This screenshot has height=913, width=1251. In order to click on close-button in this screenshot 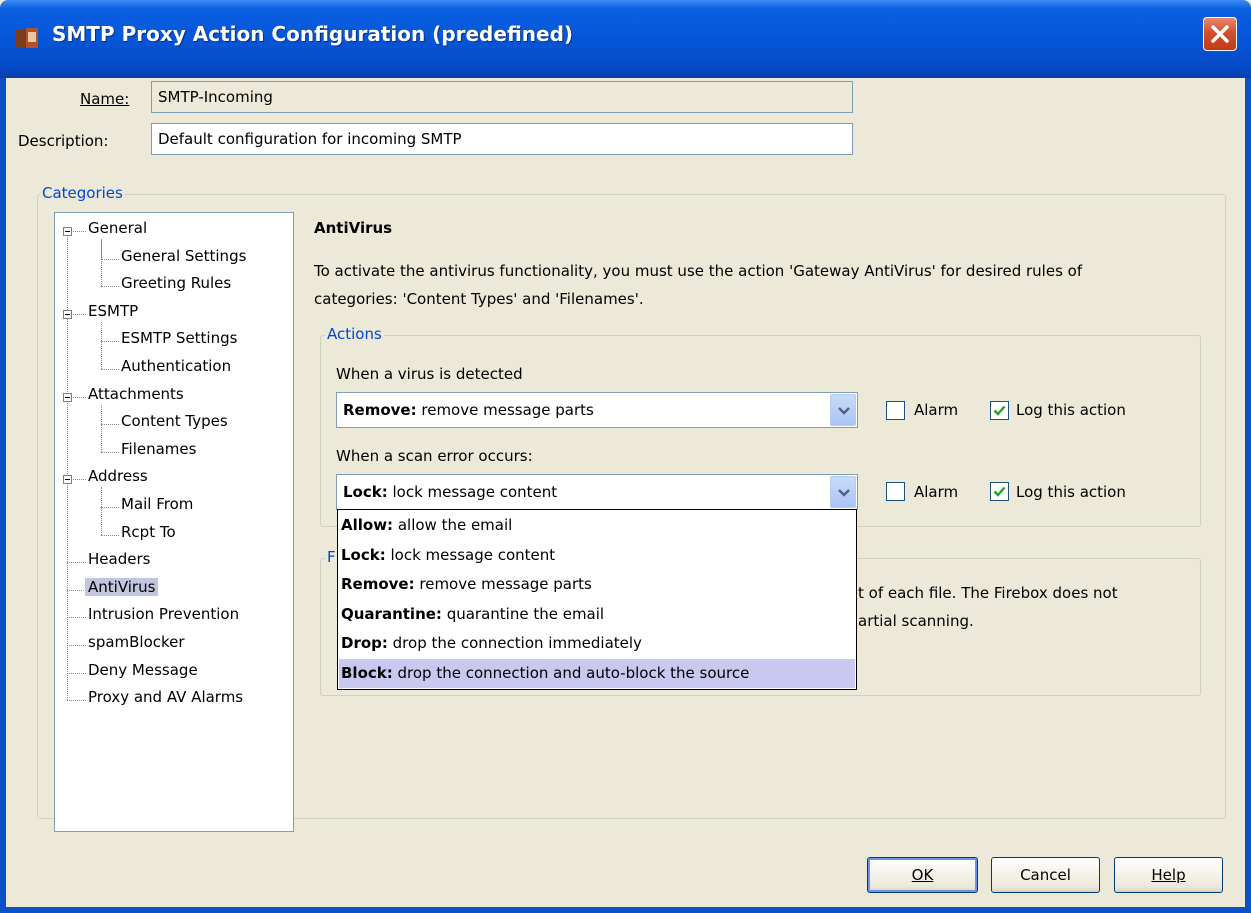, I will do `click(1220, 34)`.